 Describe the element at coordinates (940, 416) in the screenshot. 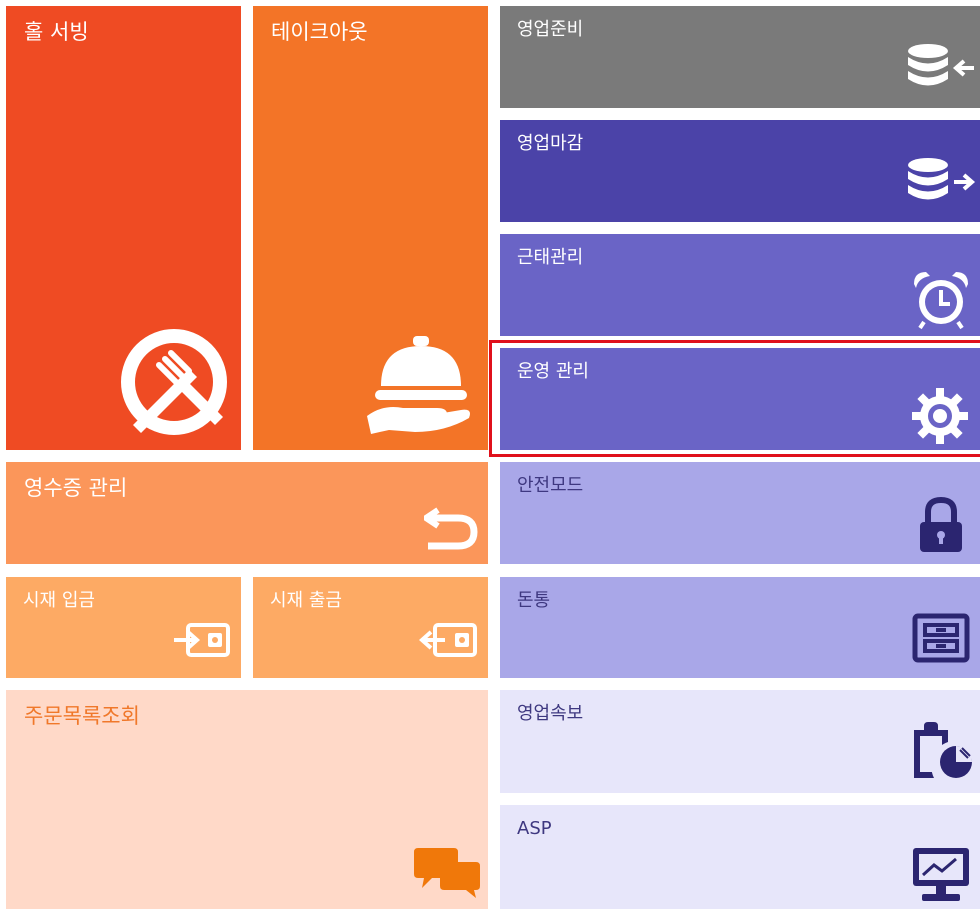

I see `gear-icon` at that location.